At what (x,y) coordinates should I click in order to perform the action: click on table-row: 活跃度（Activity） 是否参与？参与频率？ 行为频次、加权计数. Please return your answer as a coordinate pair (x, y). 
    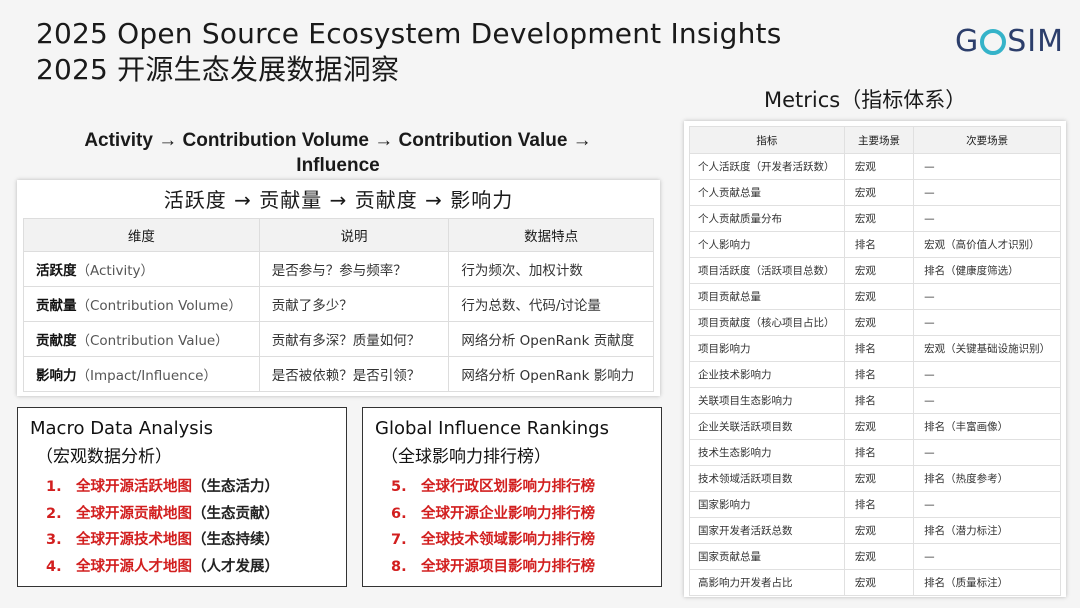
    Looking at the image, I should click on (338, 269).